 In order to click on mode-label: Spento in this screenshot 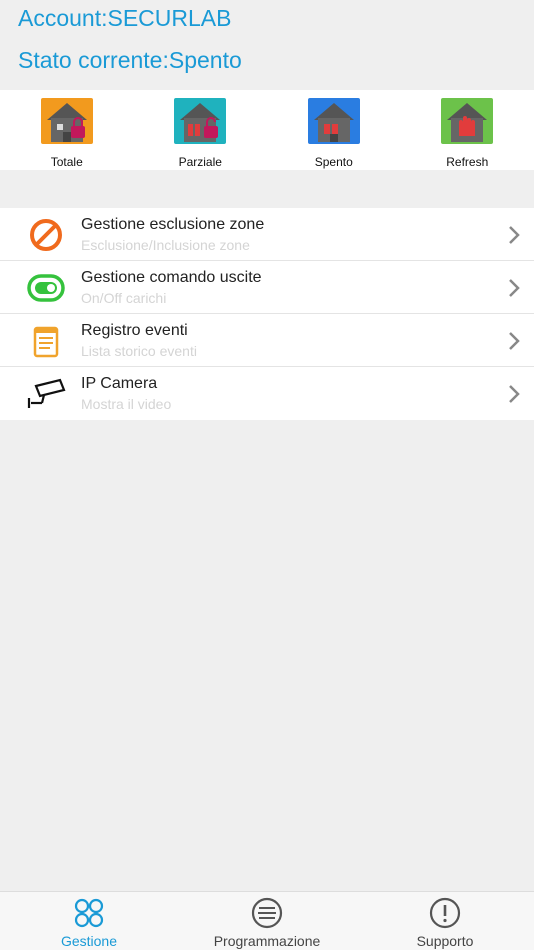, I will do `click(333, 162)`.